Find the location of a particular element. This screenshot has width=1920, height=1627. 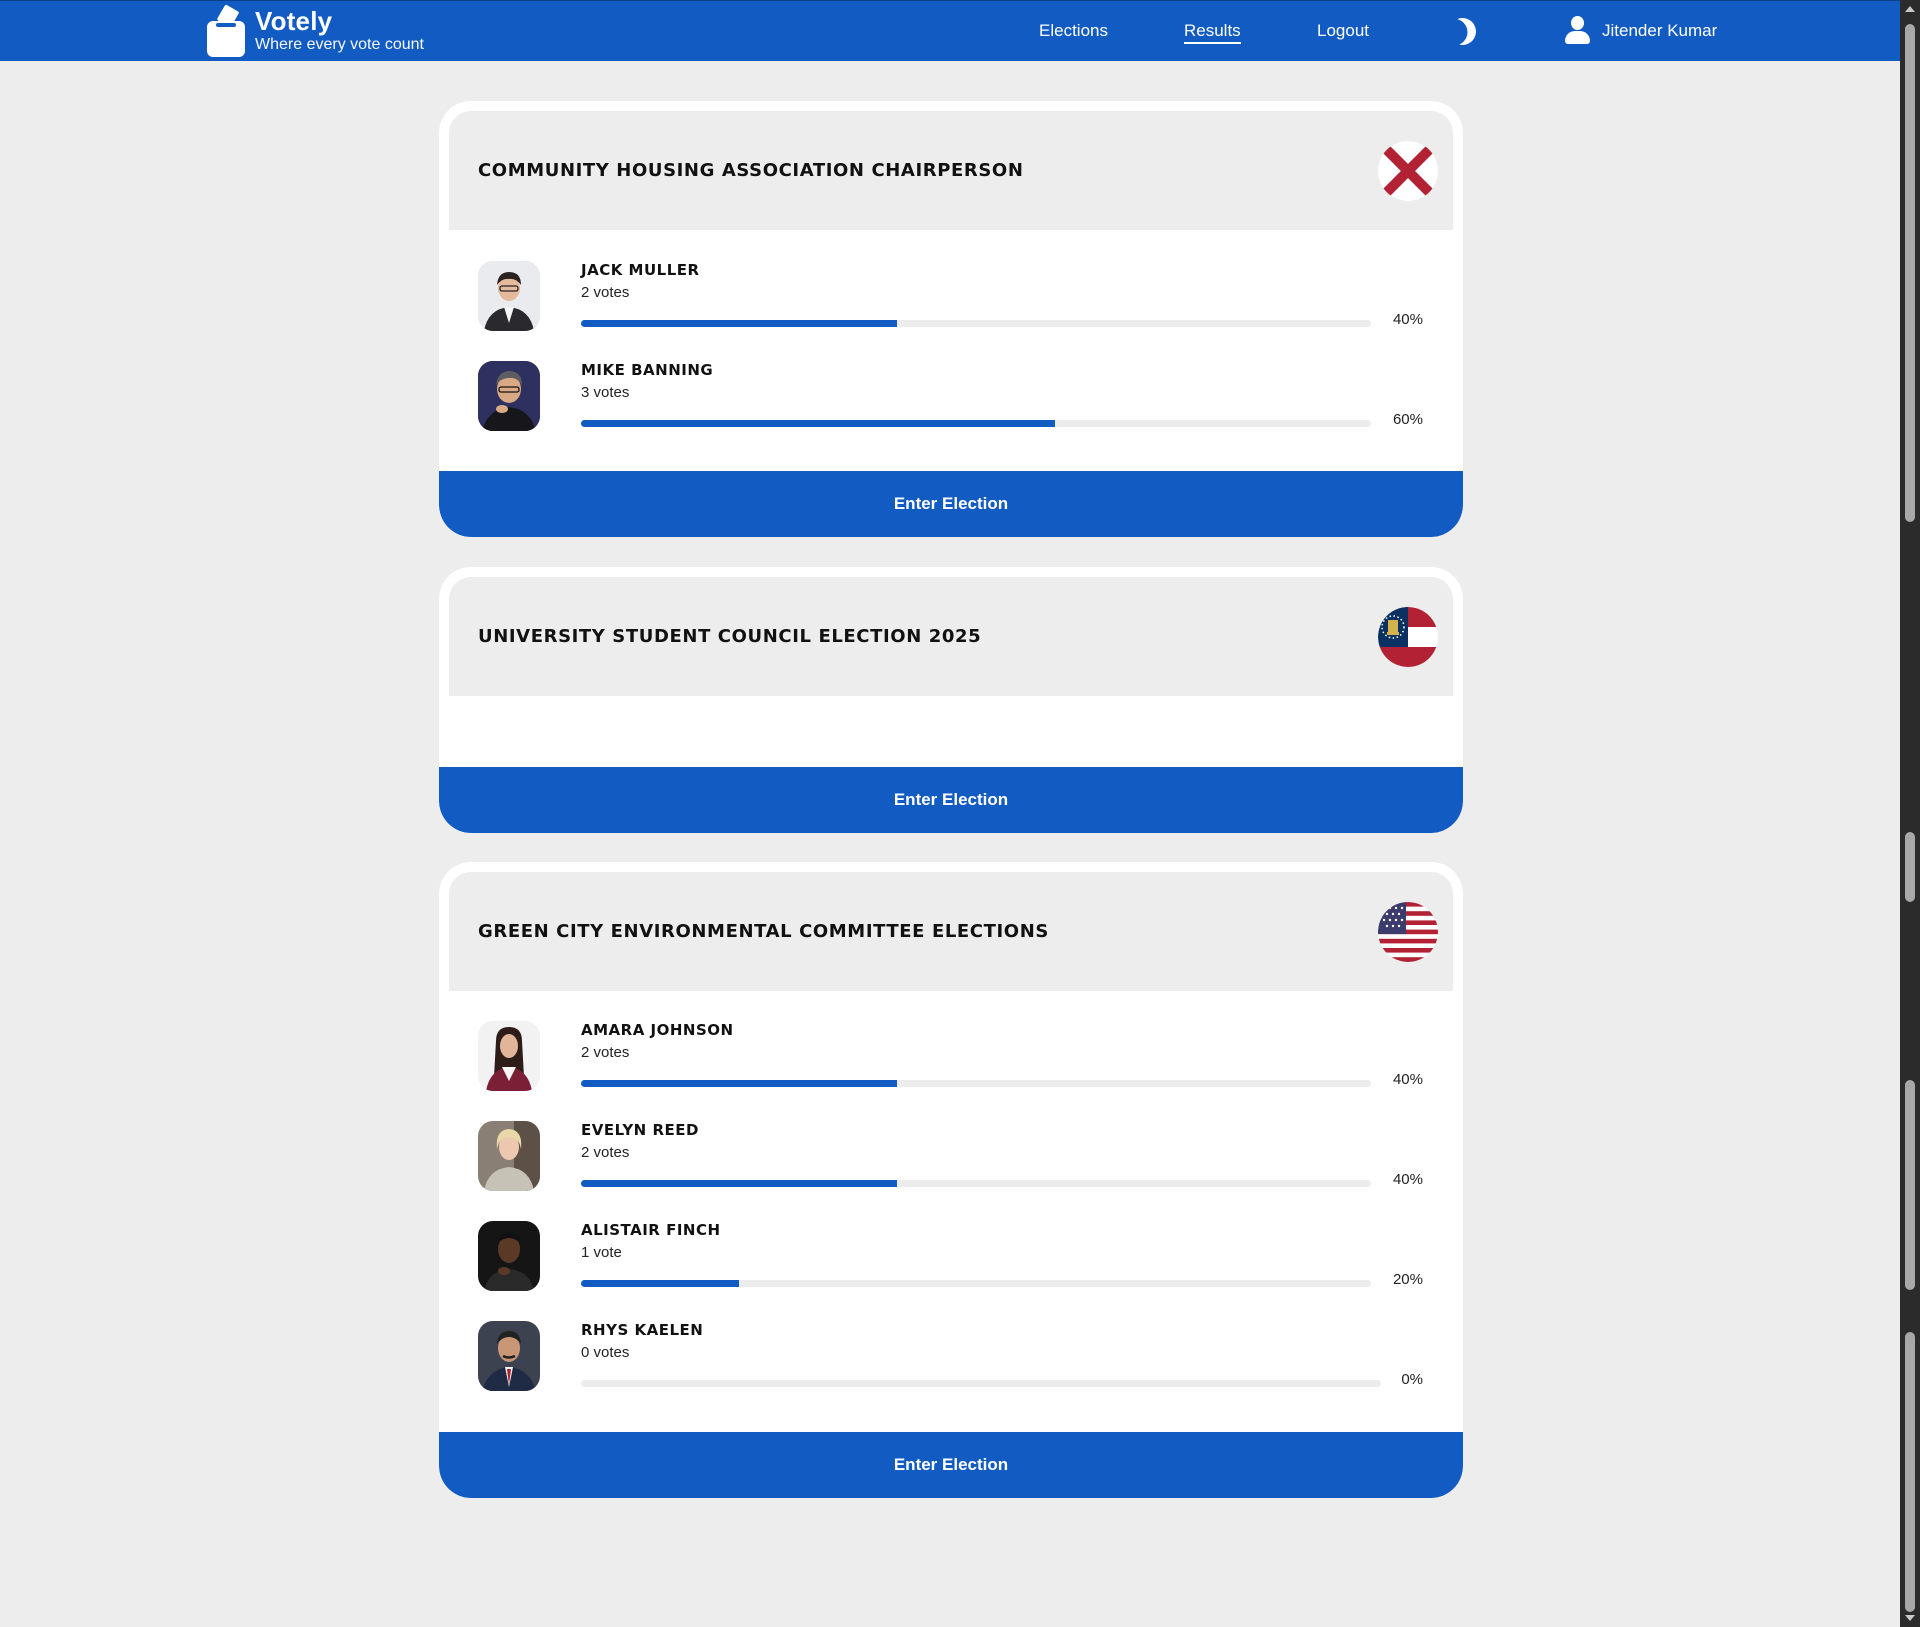

candidate-row: JACK MULLER 2 votes 40% is located at coordinates (951, 311).